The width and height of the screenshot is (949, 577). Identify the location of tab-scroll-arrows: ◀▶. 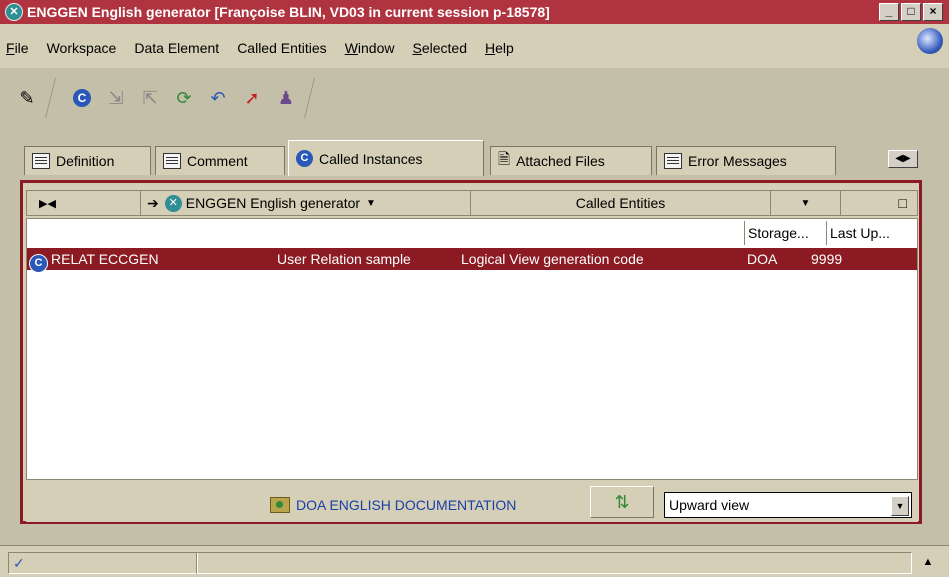
(903, 159).